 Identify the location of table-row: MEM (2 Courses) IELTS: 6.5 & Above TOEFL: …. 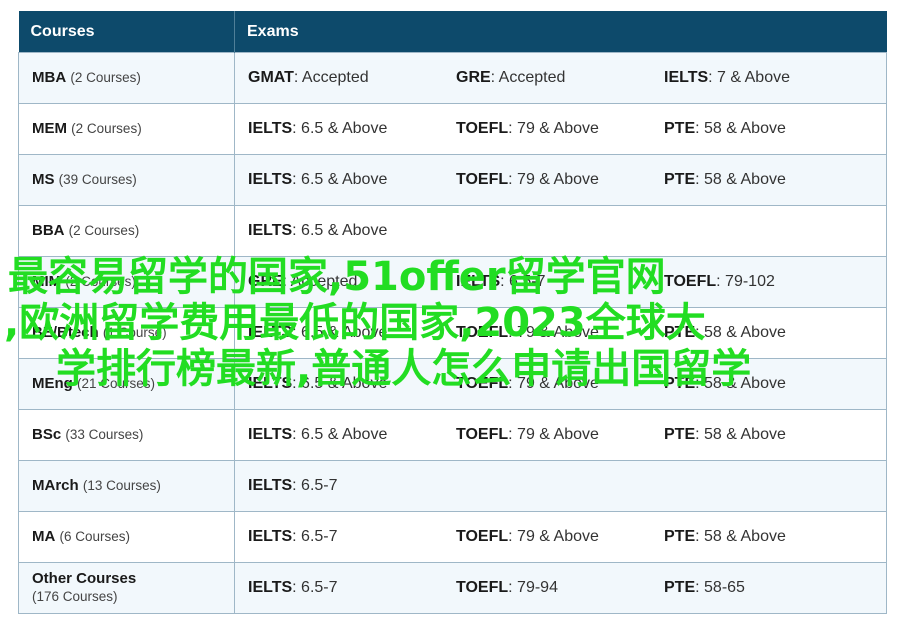
(452, 129).